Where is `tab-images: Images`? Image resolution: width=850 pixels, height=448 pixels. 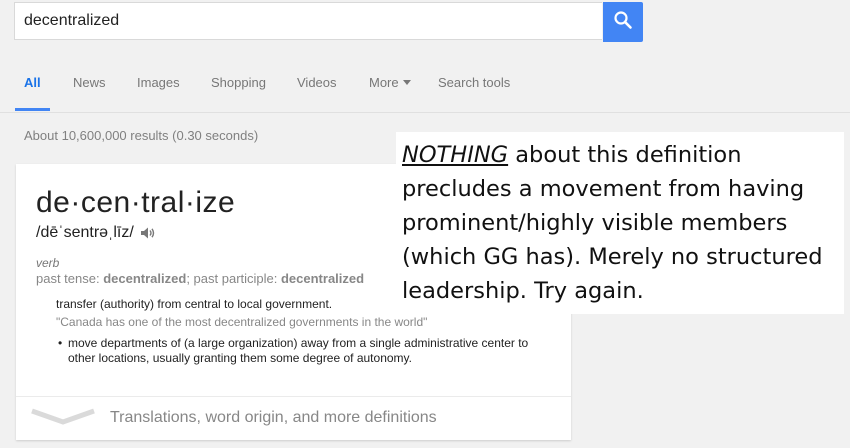
tab-images: Images is located at coordinates (158, 82).